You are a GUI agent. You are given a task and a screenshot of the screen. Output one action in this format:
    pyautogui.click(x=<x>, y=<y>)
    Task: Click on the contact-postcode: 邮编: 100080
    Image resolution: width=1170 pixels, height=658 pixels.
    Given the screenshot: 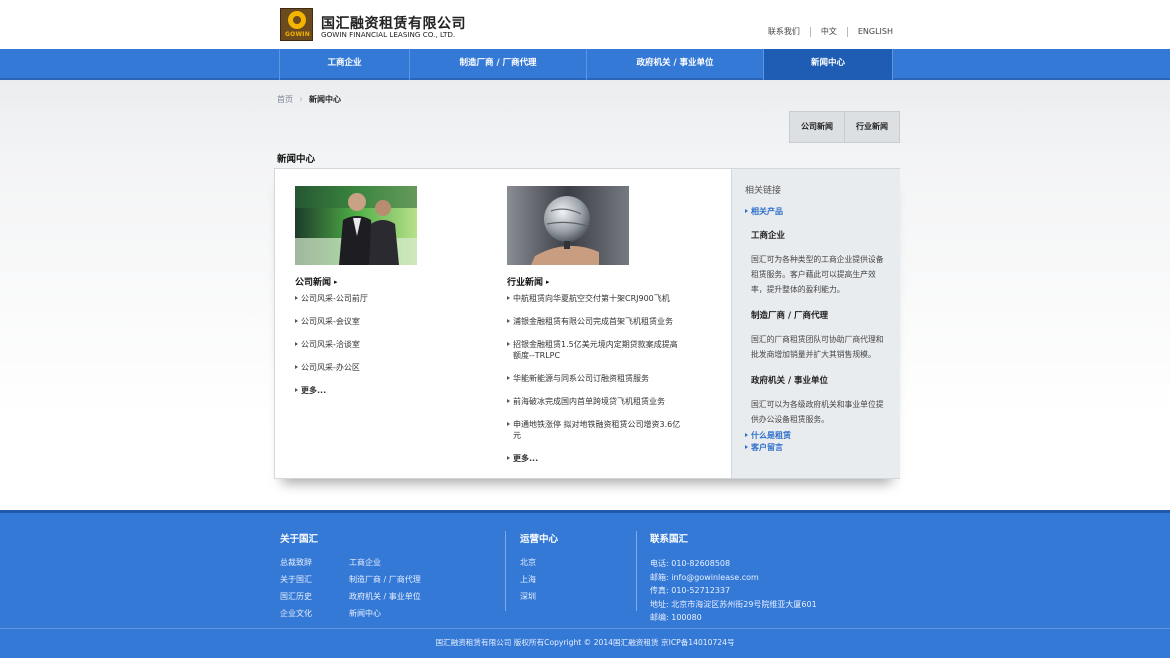 What is the action you would take?
    pyautogui.click(x=676, y=617)
    